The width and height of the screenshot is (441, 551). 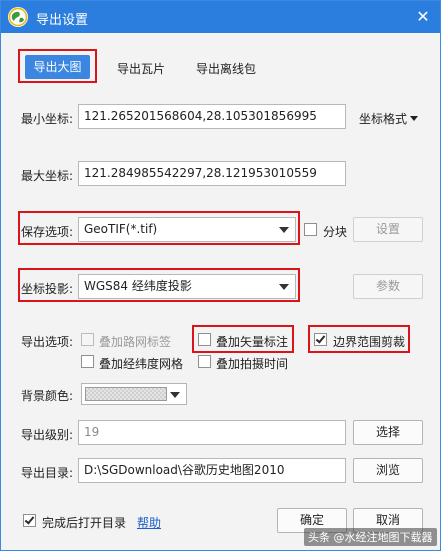 What do you see at coordinates (370, 537) in the screenshot?
I see `watermark: 头条 @水经注地图下载器` at bounding box center [370, 537].